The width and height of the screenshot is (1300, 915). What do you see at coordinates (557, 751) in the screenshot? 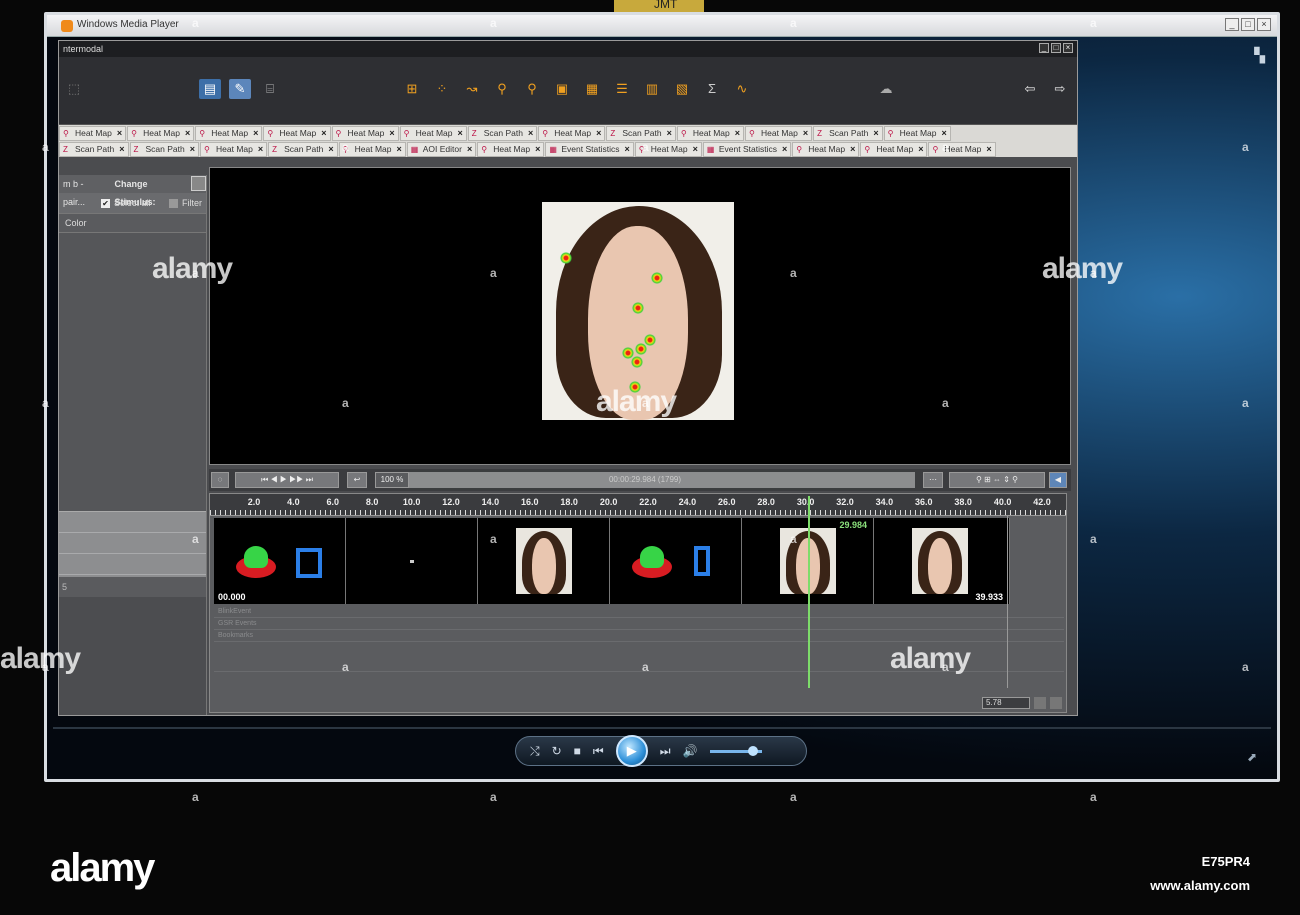
I see `repeat-icon: ↻` at bounding box center [557, 751].